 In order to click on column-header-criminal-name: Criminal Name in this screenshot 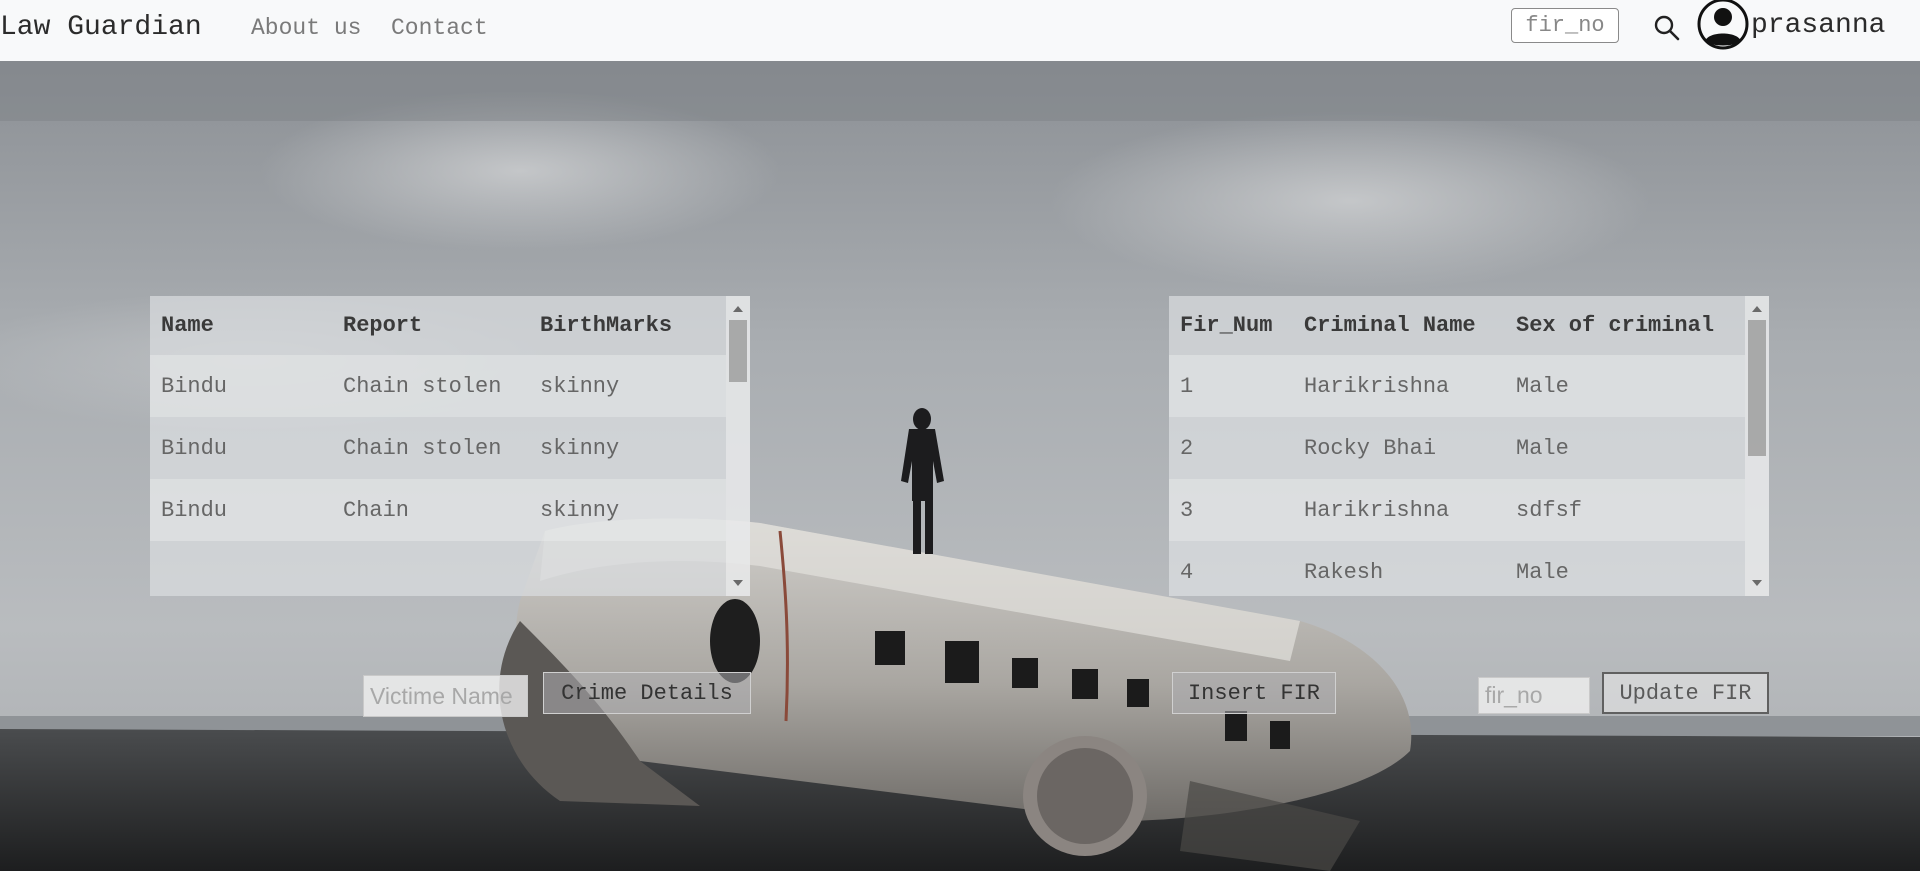, I will do `click(1390, 325)`.